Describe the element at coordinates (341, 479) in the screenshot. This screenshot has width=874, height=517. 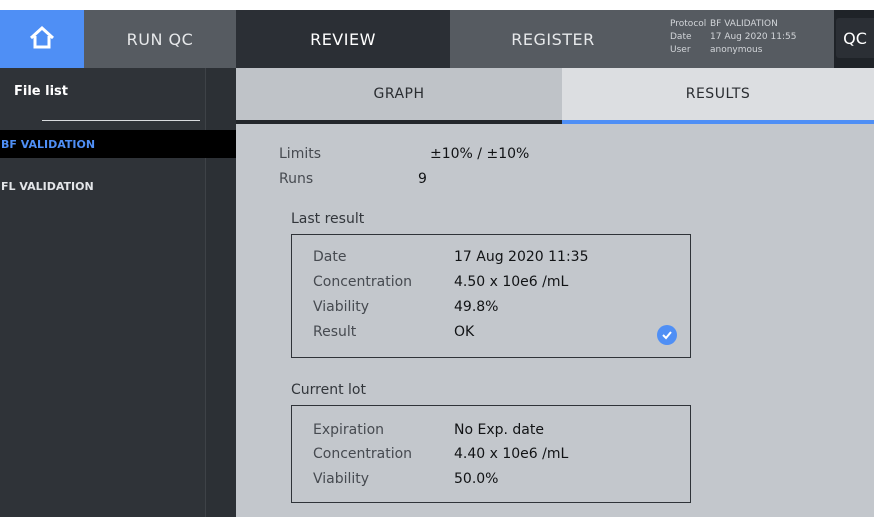
I see `lot-viability-label: Viability` at that location.